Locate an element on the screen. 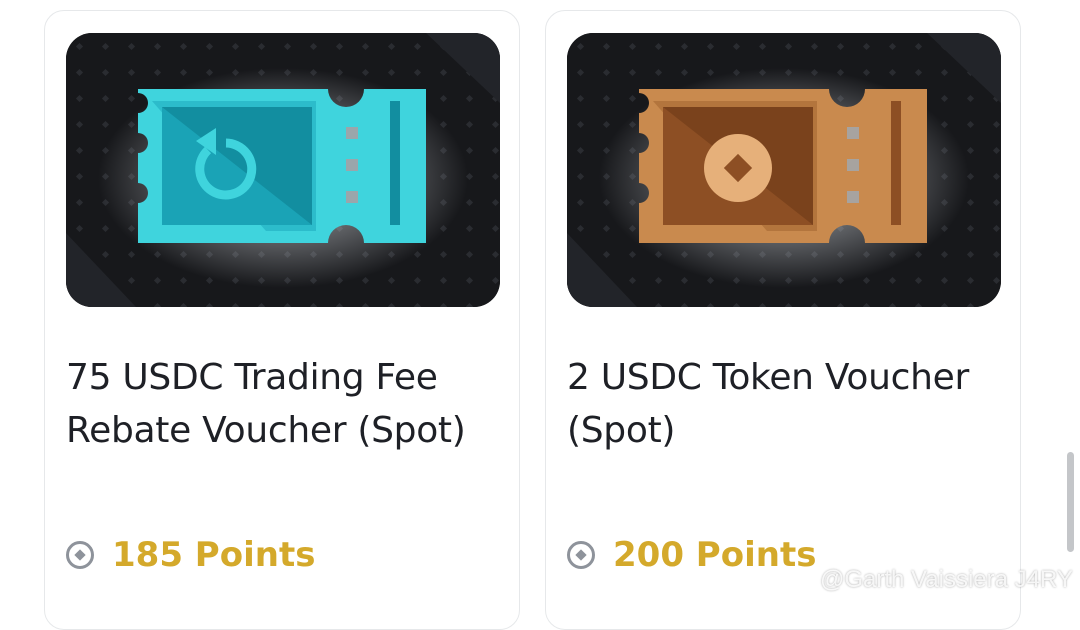  points-cost: 200 Points is located at coordinates (691, 555).